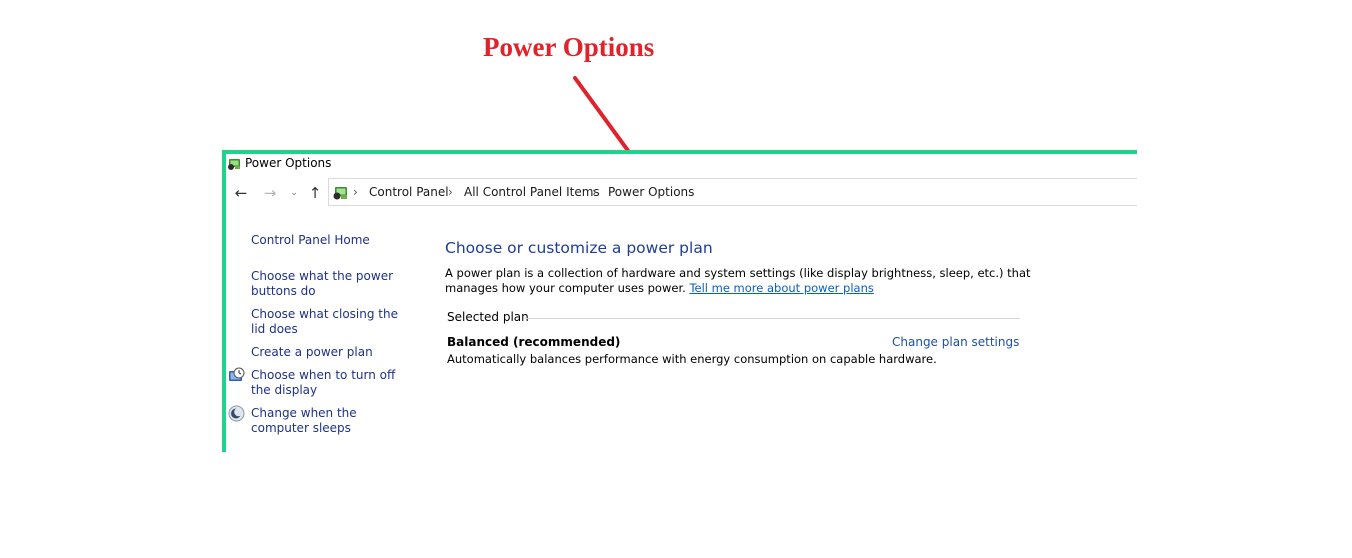 The width and height of the screenshot is (1352, 558). Describe the element at coordinates (241, 193) in the screenshot. I see `back-arrow-icon: ←` at that location.